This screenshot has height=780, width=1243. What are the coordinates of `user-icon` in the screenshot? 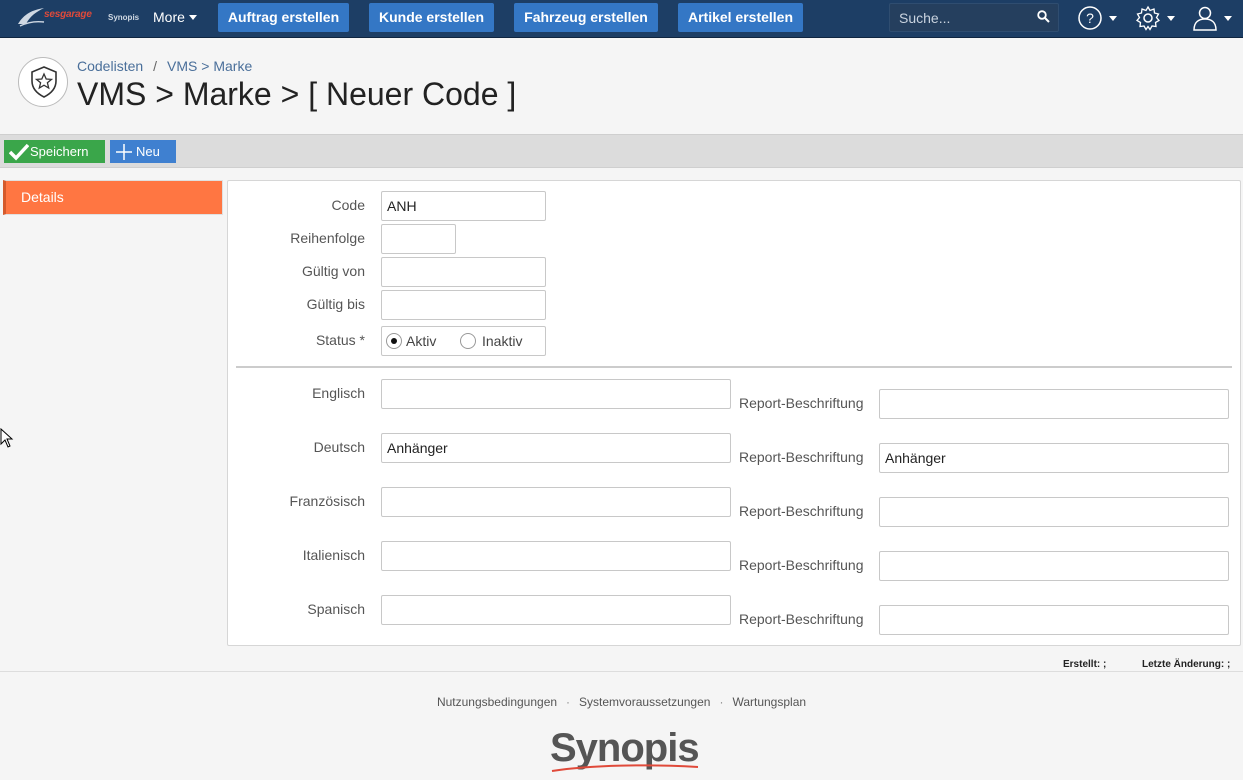 It's located at (1205, 18).